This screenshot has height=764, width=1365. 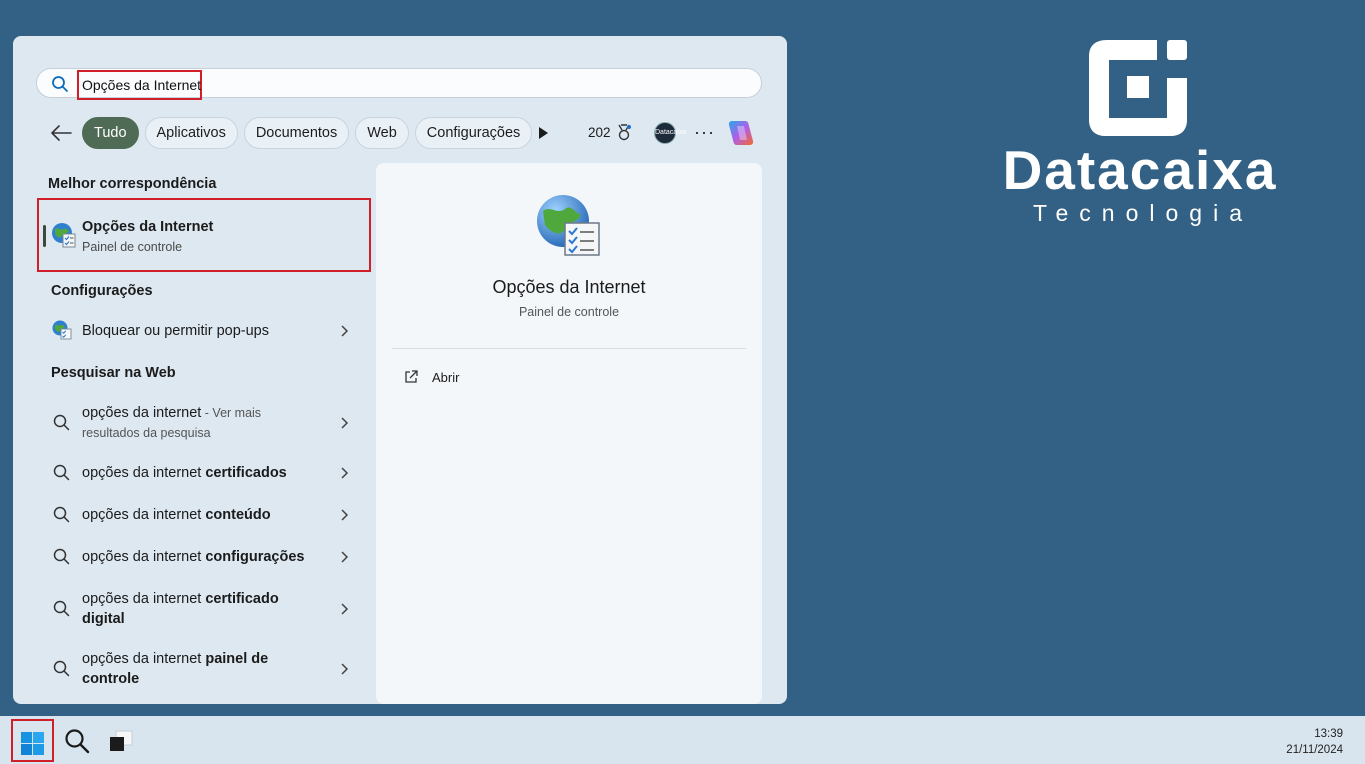 I want to click on account-avatar: Datacaixa, so click(x=670, y=133).